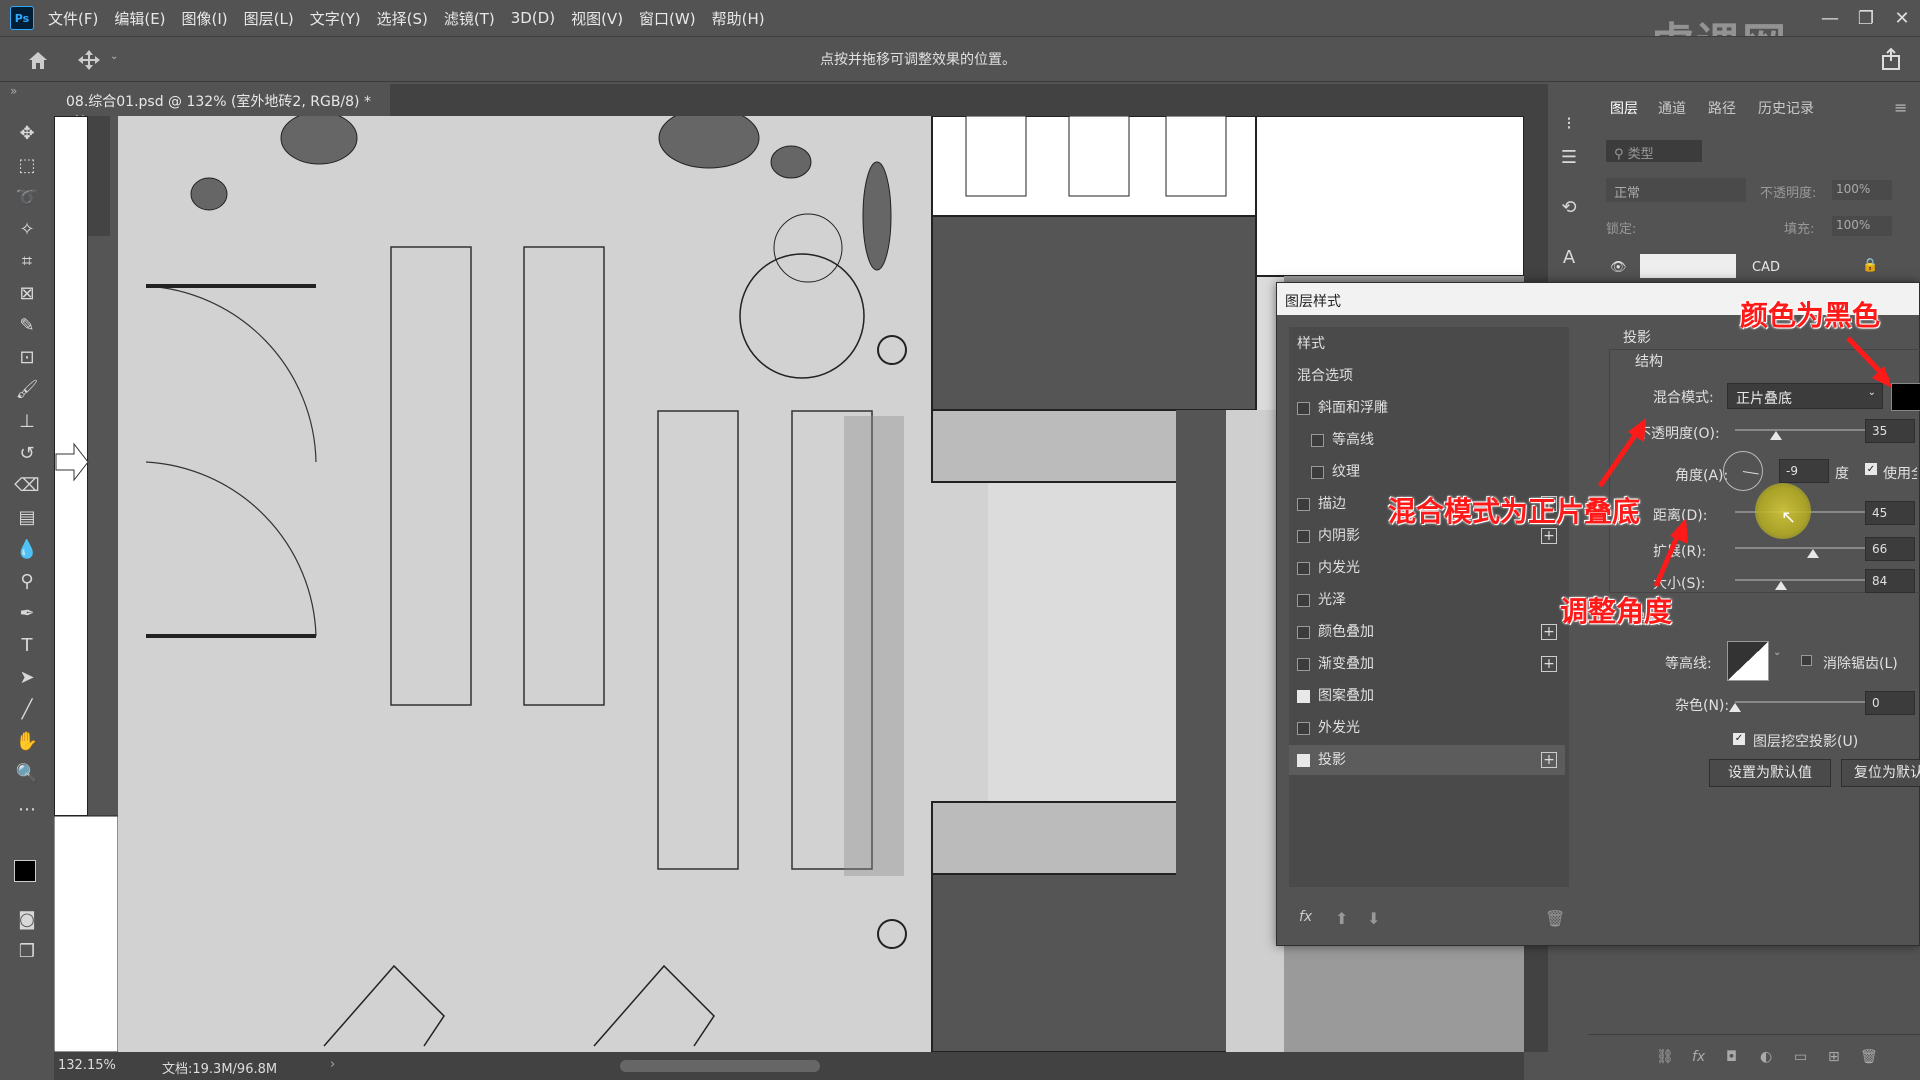 This screenshot has height=1080, width=1920. Describe the element at coordinates (1766, 1057) in the screenshot. I see `adjustment-layer-icon: ◐` at that location.